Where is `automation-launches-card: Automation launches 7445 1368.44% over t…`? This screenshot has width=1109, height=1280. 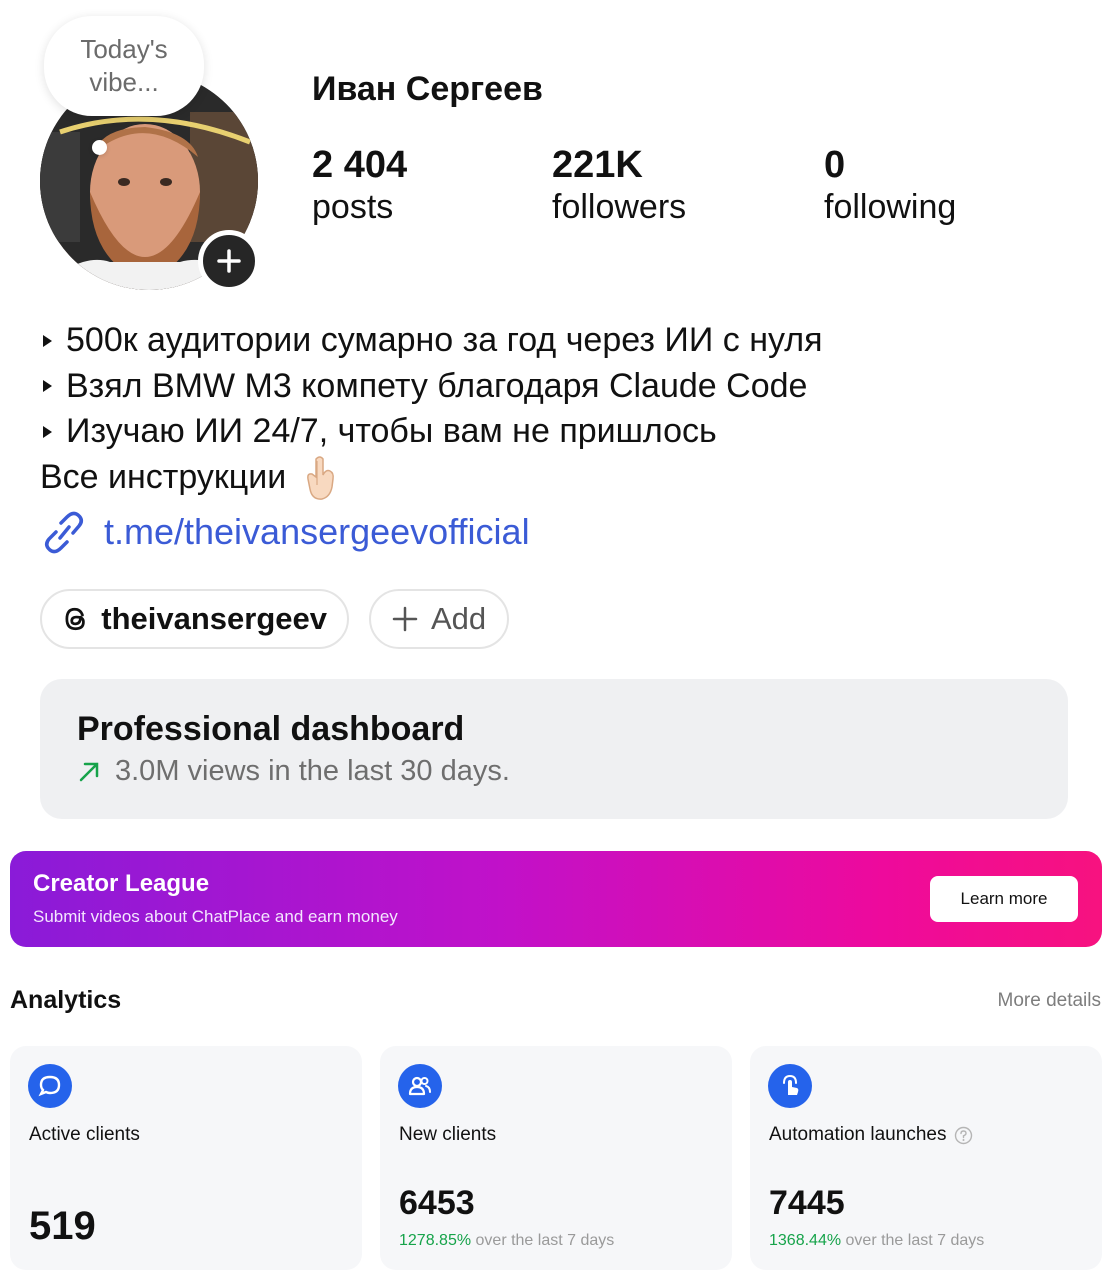
automation-launches-card: Automation launches 7445 1368.44% over t… is located at coordinates (926, 1158).